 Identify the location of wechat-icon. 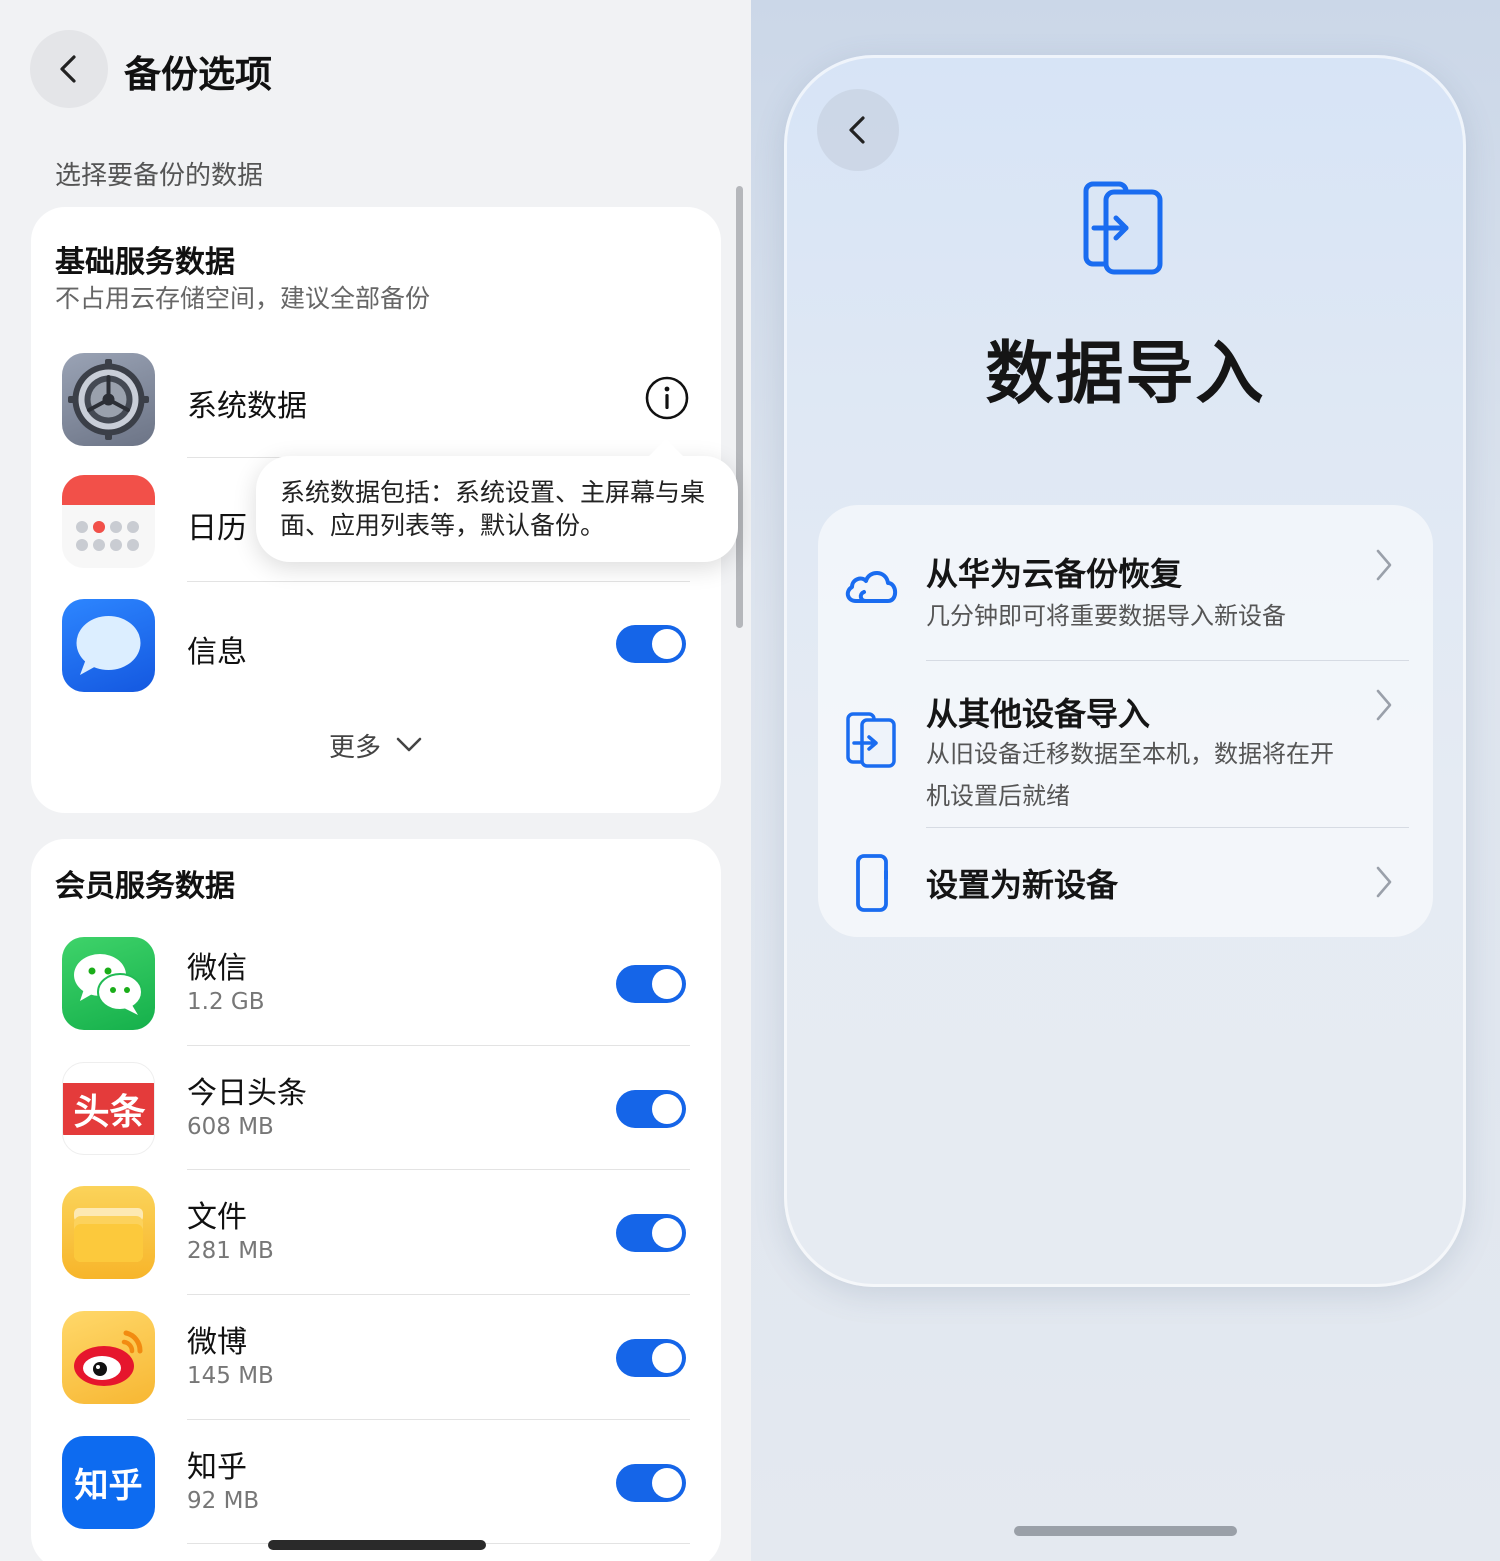
(108, 983).